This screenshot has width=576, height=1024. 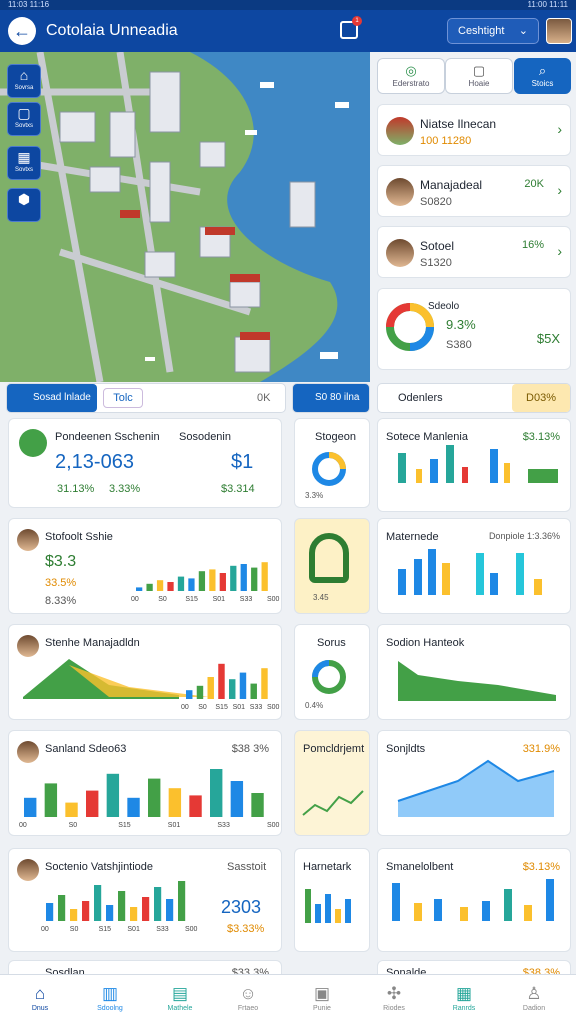 I want to click on tab-active: Sosad lnlade, so click(x=52, y=398).